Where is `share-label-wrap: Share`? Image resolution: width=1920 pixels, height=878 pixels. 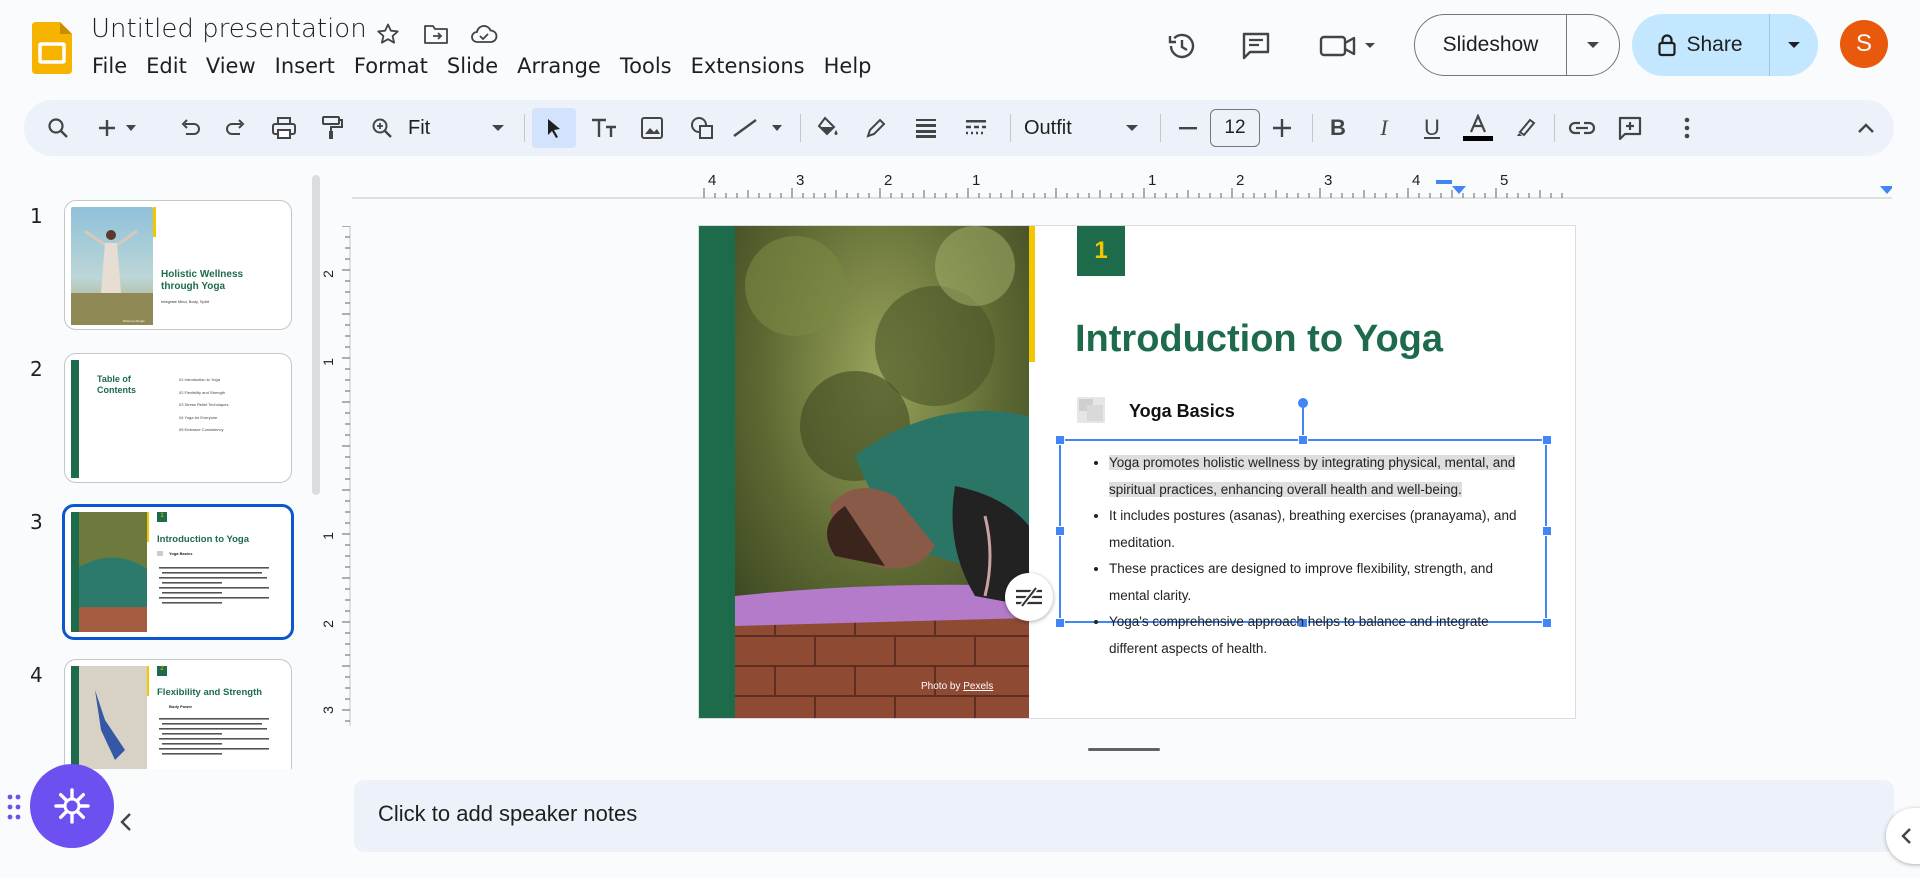
share-label-wrap: Share is located at coordinates (1701, 45).